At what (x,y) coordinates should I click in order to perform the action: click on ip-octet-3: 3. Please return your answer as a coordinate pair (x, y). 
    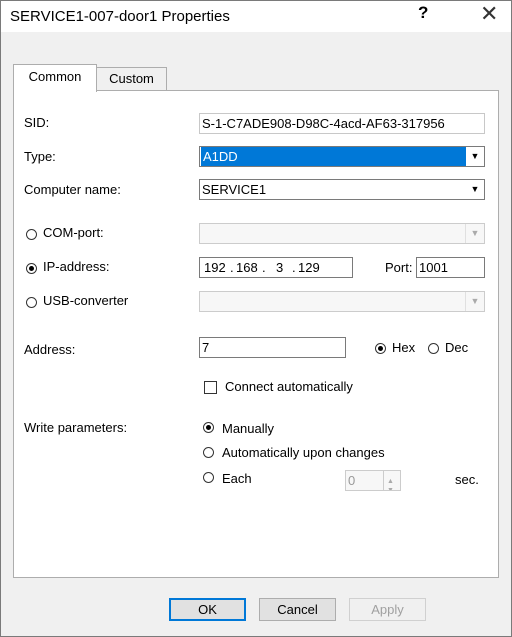
    Looking at the image, I should click on (279, 267).